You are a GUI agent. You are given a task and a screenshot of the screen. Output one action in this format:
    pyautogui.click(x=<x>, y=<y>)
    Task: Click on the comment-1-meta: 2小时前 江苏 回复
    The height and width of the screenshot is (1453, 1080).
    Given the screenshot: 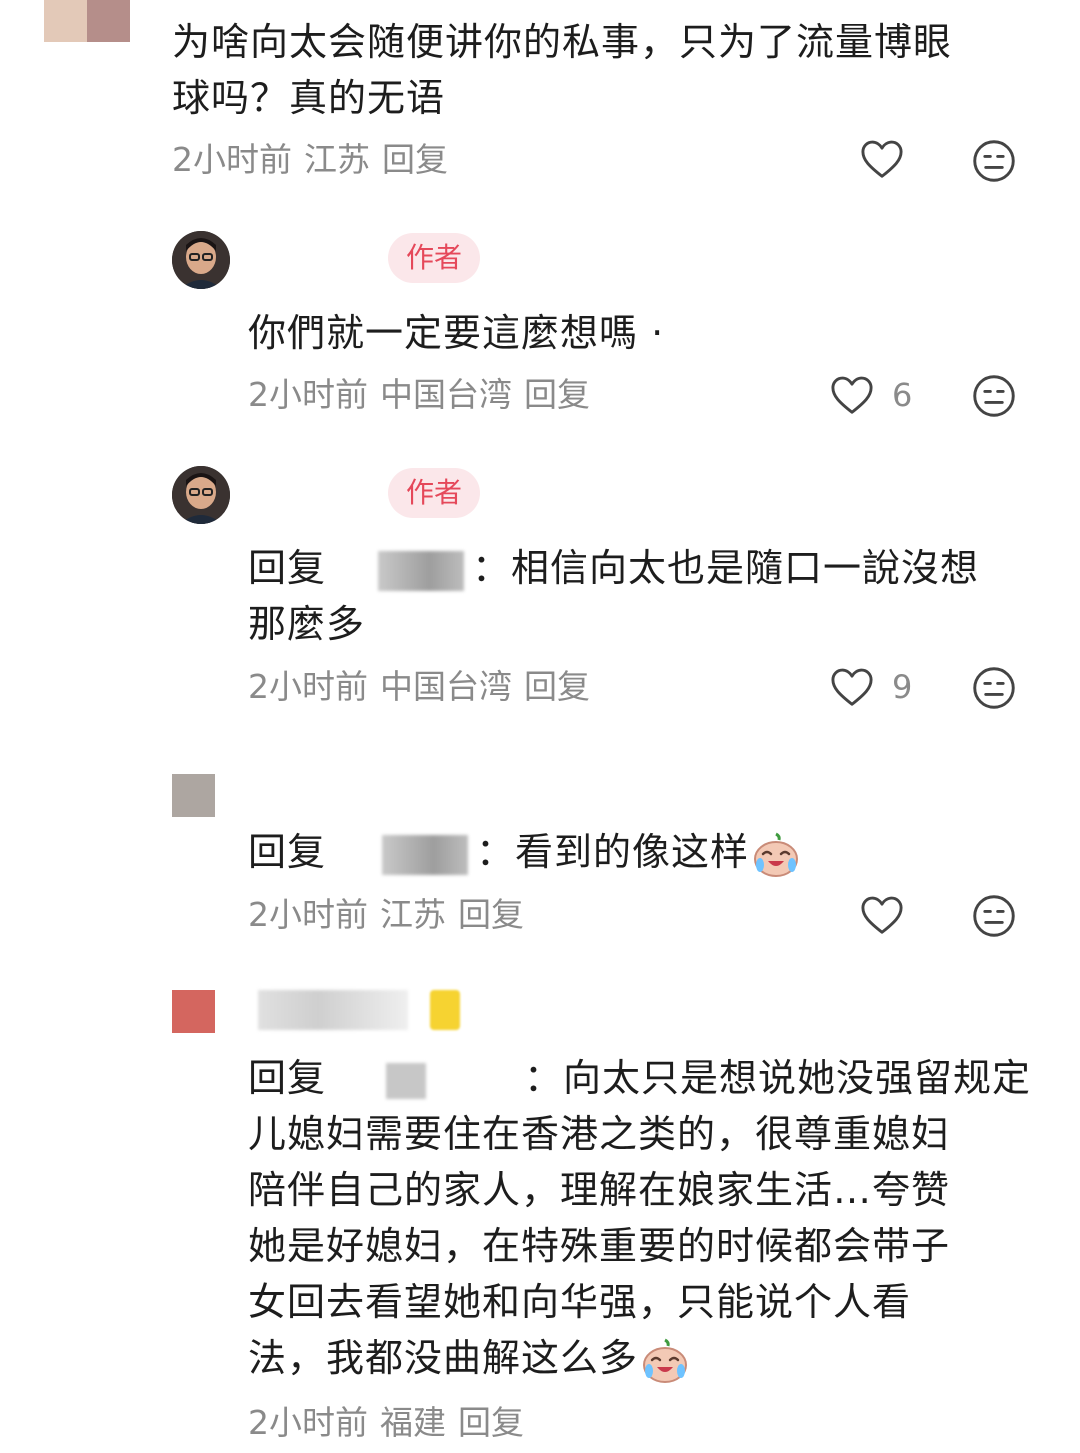 What is the action you would take?
    pyautogui.click(x=316, y=160)
    